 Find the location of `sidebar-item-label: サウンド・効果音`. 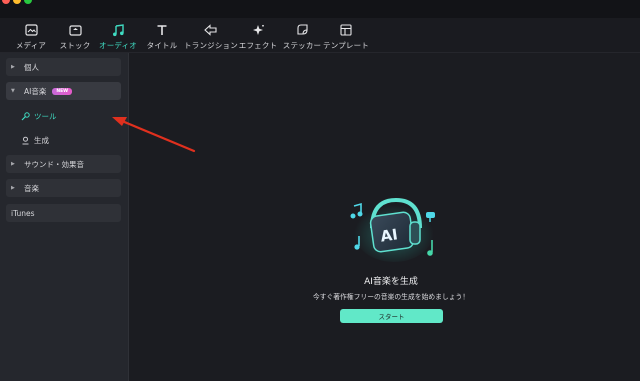

sidebar-item-label: サウンド・効果音 is located at coordinates (54, 164).